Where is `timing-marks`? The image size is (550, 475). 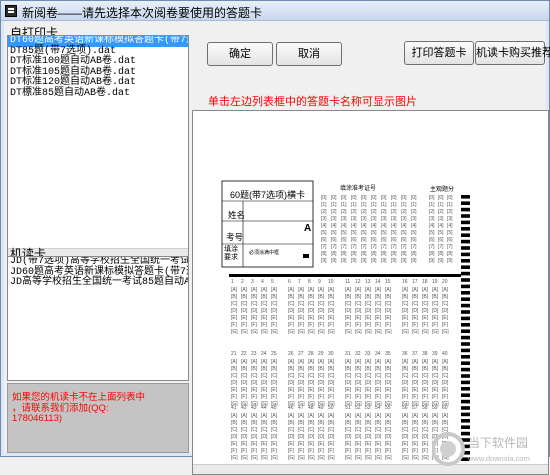 timing-marks is located at coordinates (465, 328).